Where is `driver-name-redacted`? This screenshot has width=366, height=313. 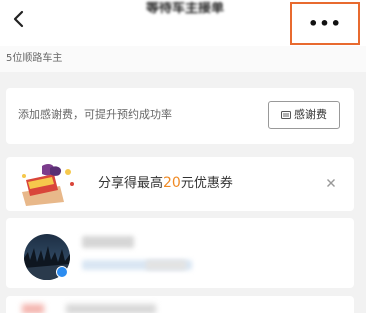 driver-name-redacted is located at coordinates (108, 242).